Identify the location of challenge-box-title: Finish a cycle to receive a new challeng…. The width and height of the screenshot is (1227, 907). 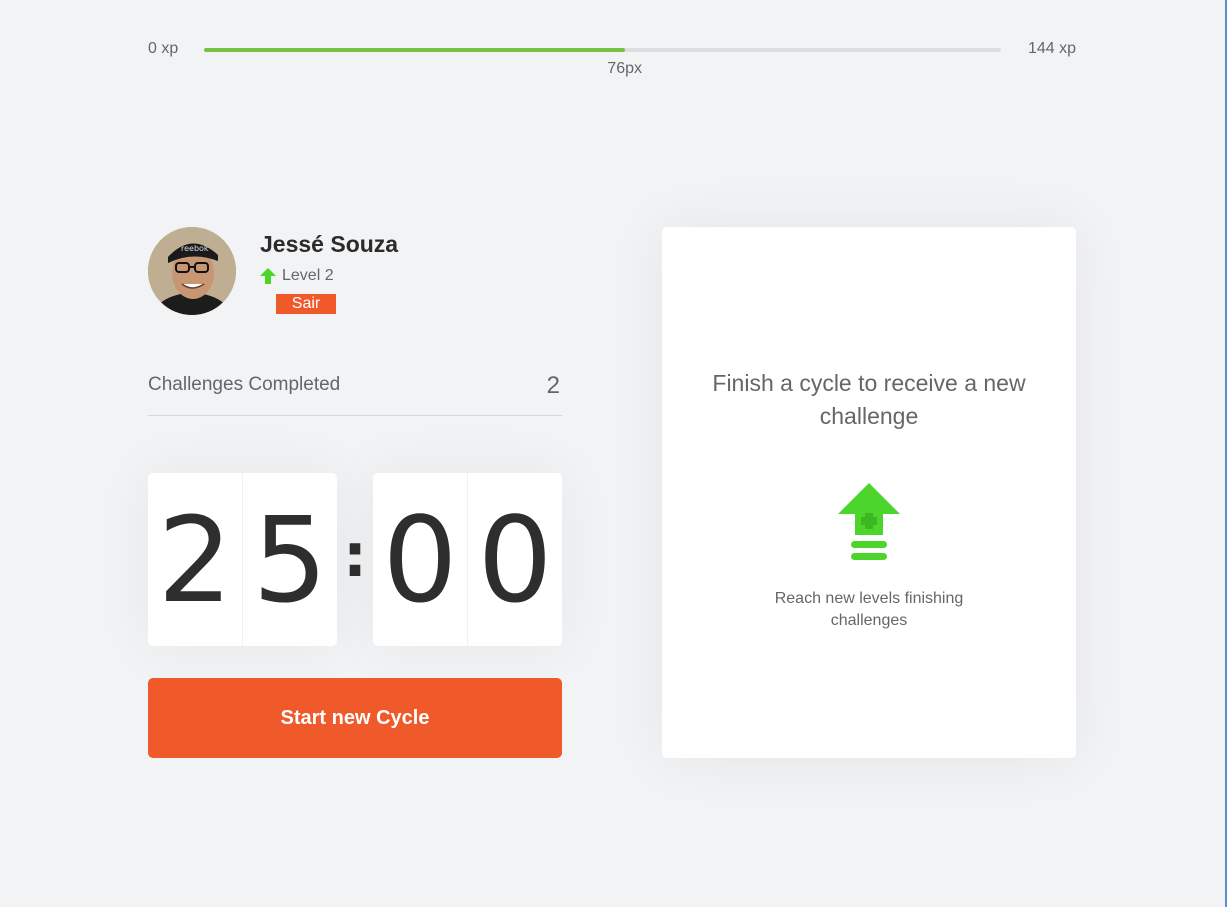
(869, 399).